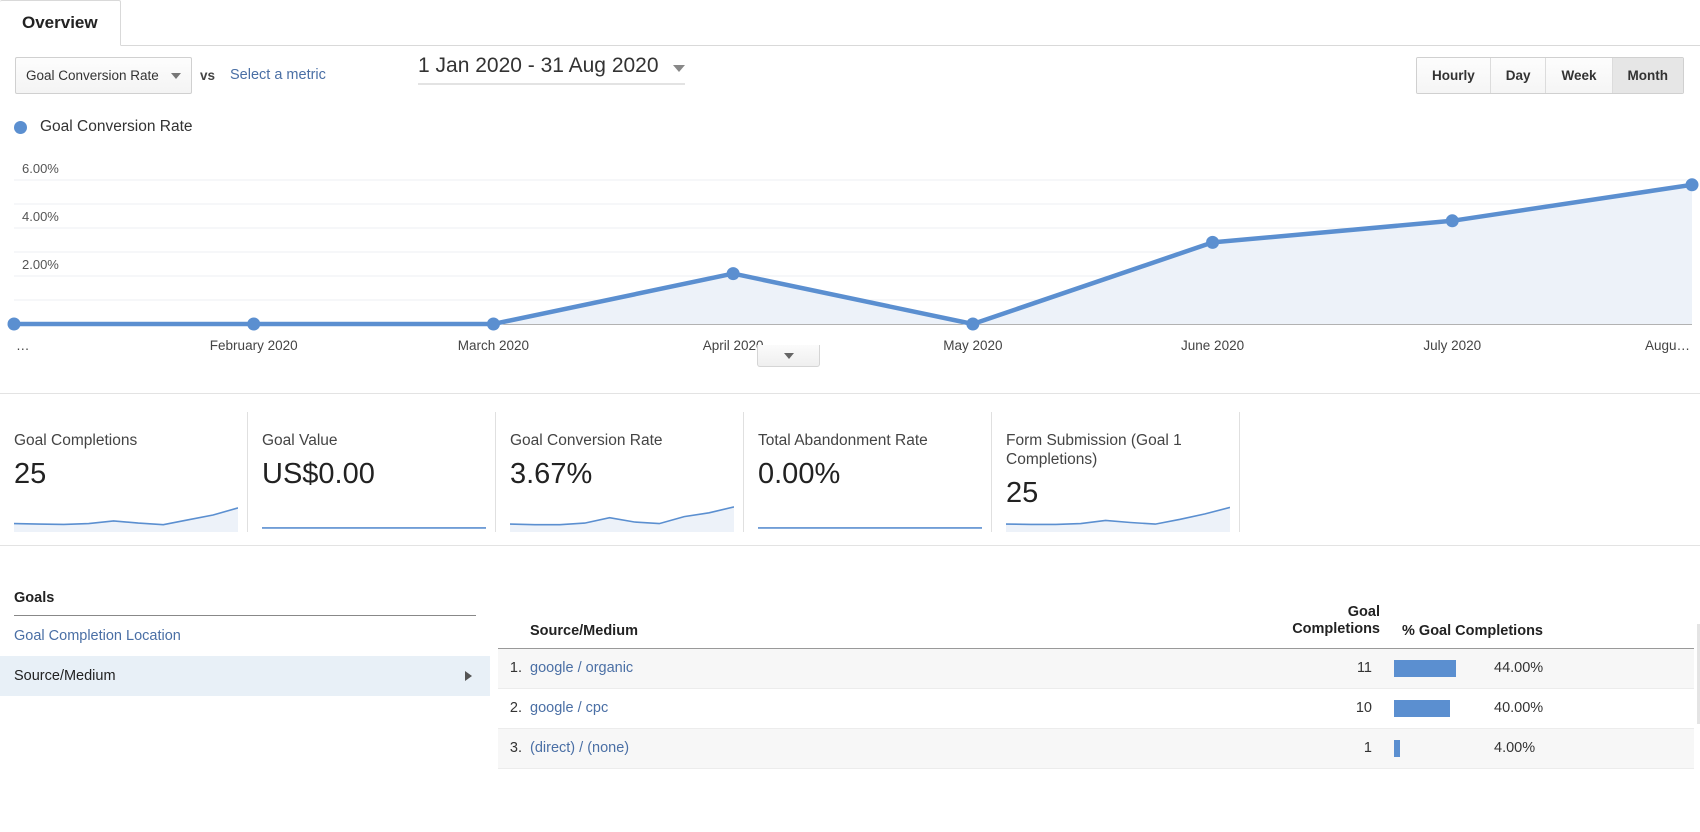 This screenshot has height=832, width=1700. I want to click on summary-card-title: Goal Conversion Rate, so click(586, 440).